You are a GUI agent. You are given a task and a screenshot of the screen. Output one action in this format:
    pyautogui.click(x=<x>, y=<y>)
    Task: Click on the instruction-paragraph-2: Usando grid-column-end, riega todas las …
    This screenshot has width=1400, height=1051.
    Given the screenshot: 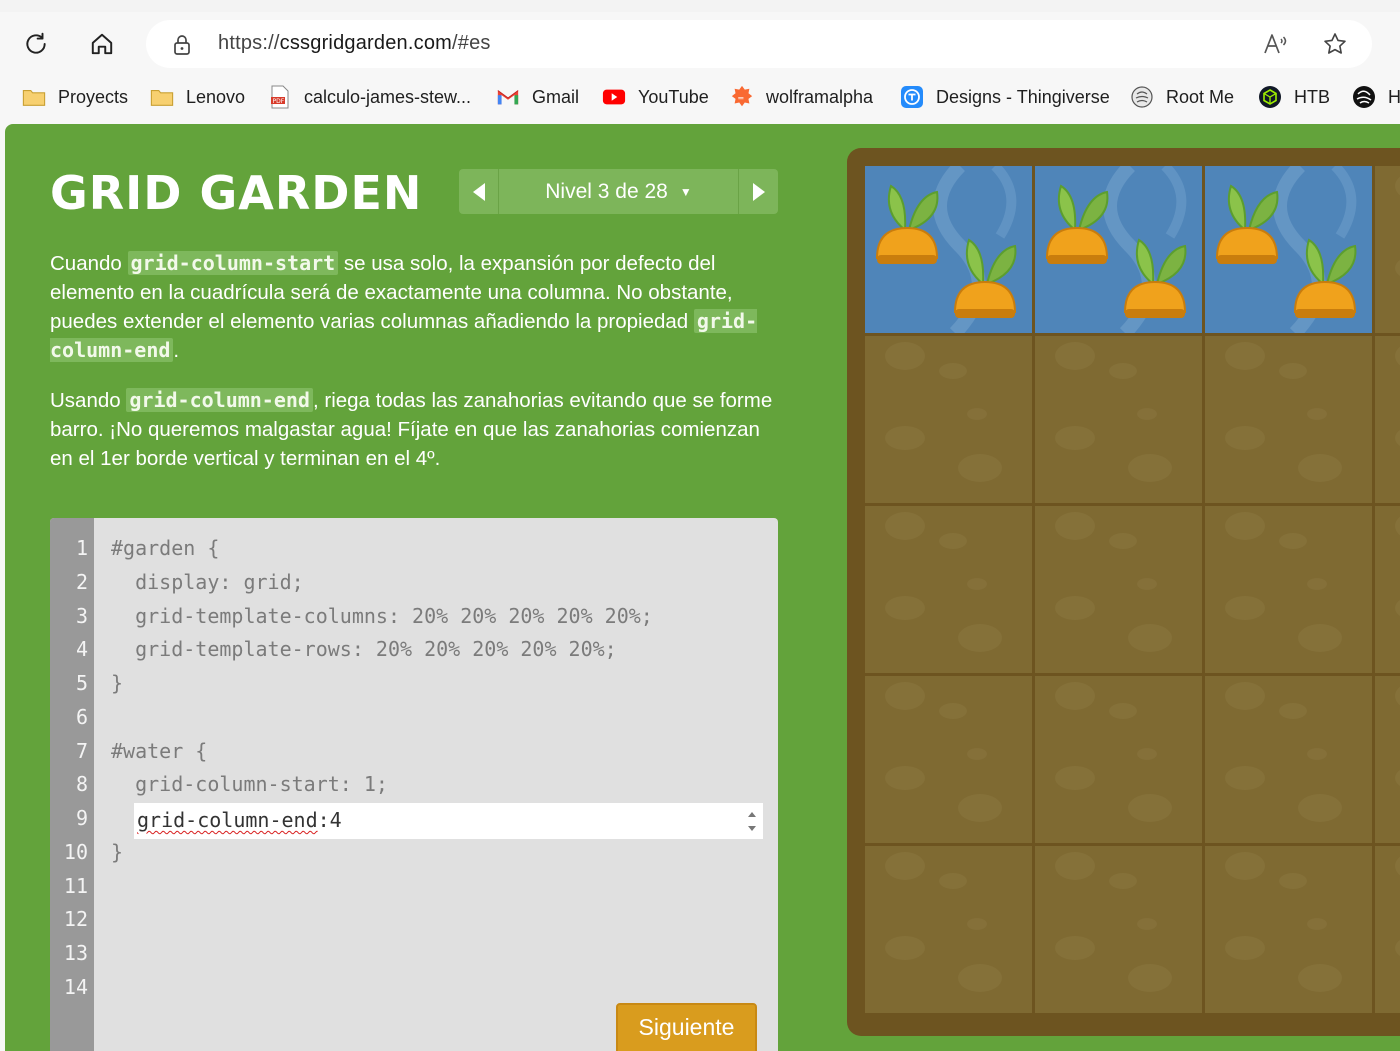 What is the action you would take?
    pyautogui.click(x=411, y=429)
    